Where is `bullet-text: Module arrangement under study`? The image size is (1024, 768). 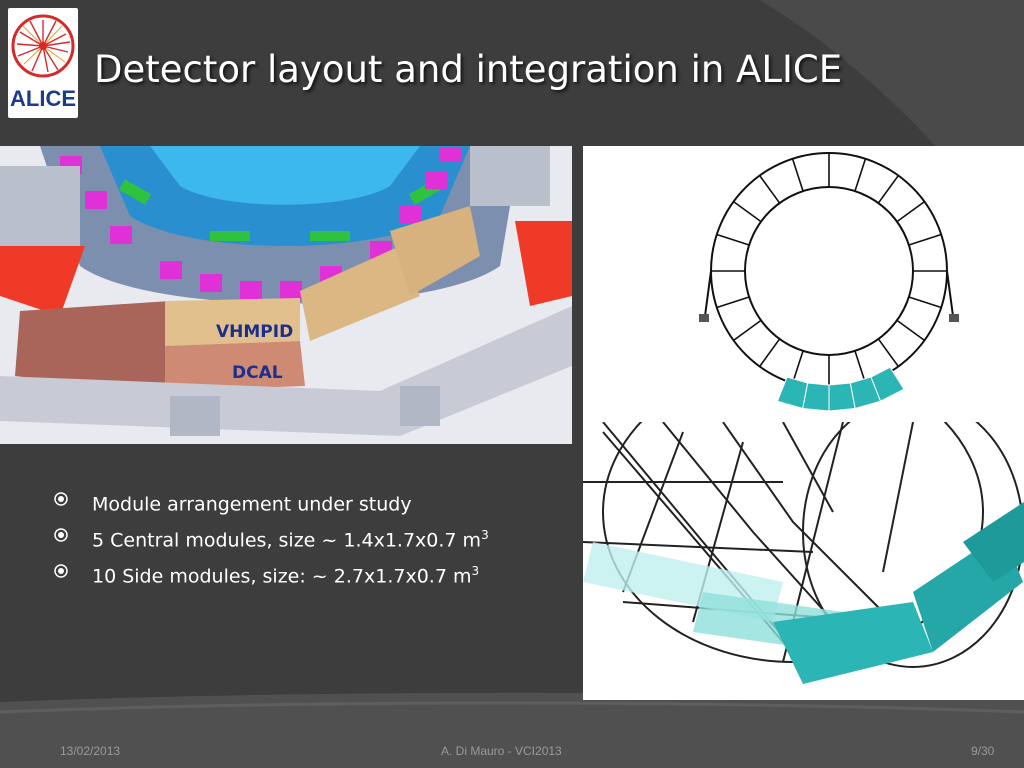 bullet-text: Module arrangement under study is located at coordinates (252, 504).